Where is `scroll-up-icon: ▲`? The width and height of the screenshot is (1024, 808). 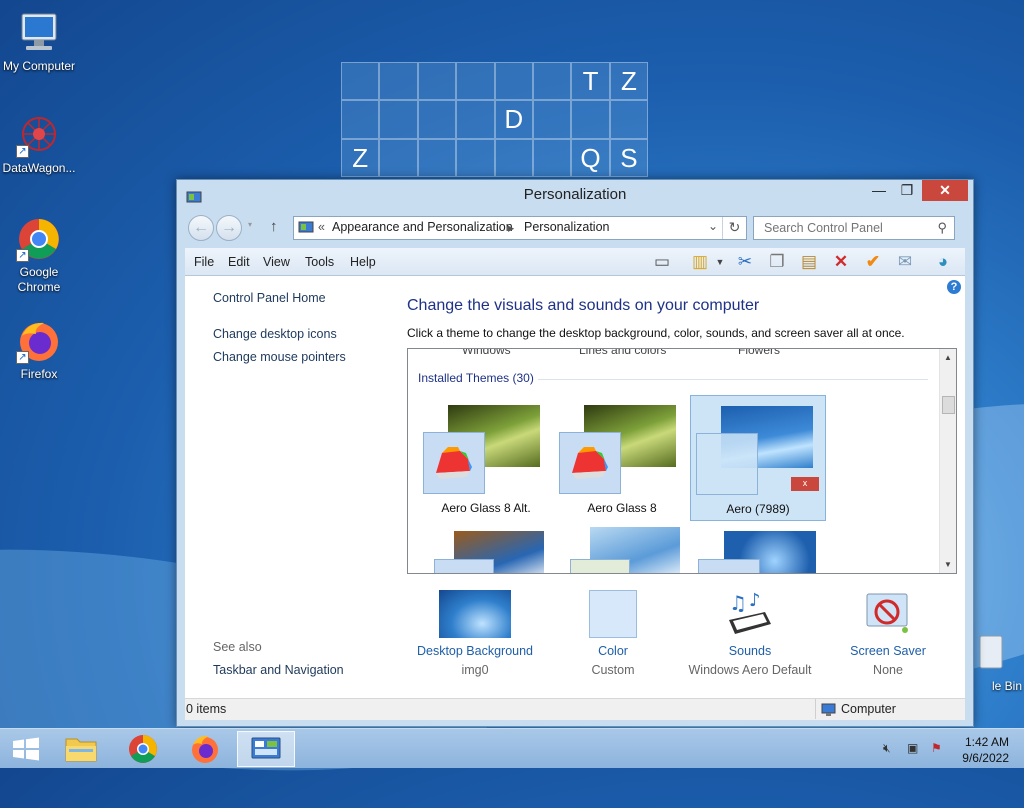
scroll-up-icon: ▲ is located at coordinates (948, 357).